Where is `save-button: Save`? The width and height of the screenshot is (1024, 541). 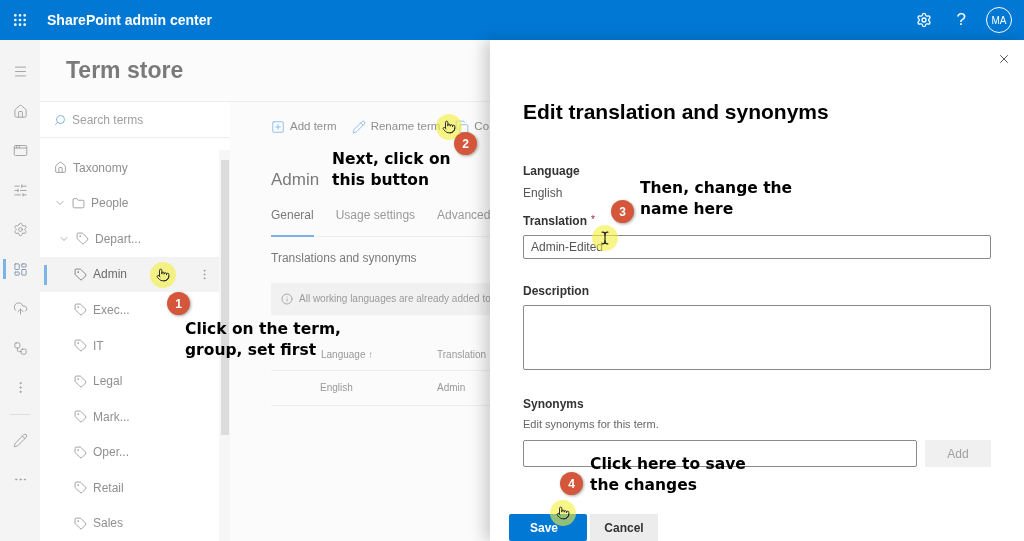 save-button: Save is located at coordinates (548, 527).